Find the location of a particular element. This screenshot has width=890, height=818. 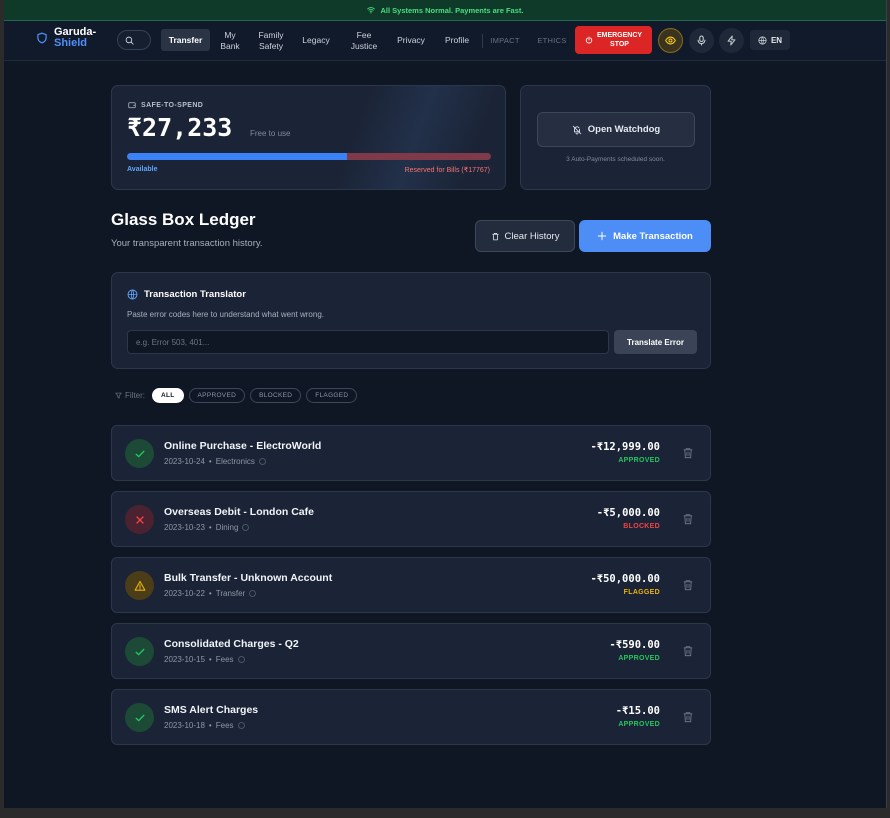

reserved-label: Reserved for Bills (₹17767) is located at coordinates (447, 170).